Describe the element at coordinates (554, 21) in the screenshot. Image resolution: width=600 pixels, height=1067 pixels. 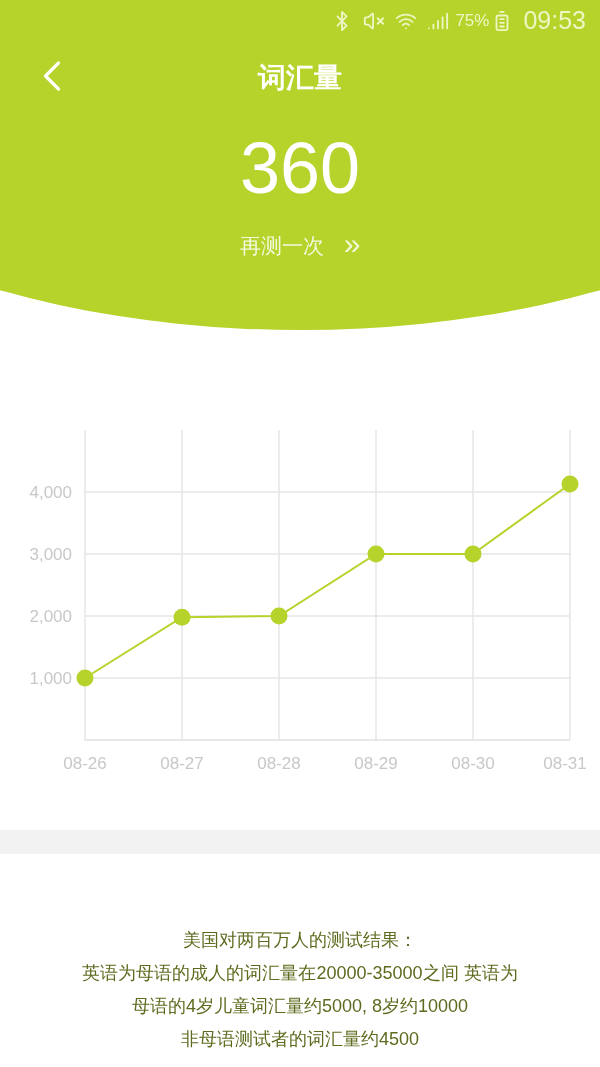
I see `clock: 09:53` at that location.